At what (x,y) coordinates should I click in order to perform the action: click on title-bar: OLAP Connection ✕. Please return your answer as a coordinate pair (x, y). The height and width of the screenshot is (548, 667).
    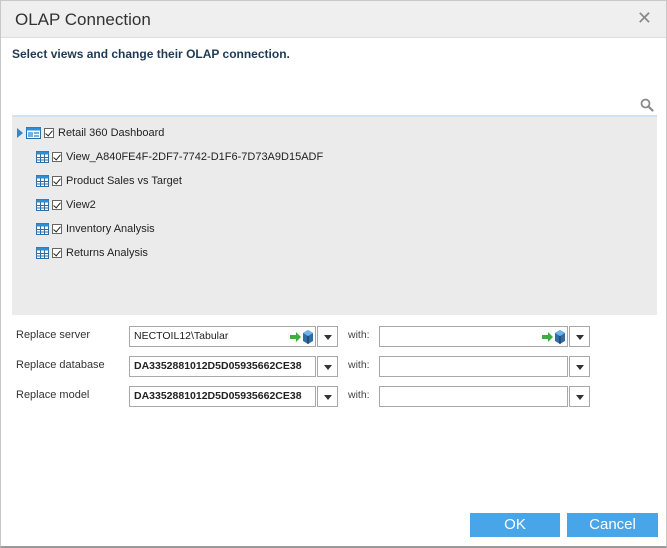
    Looking at the image, I should click on (333, 19).